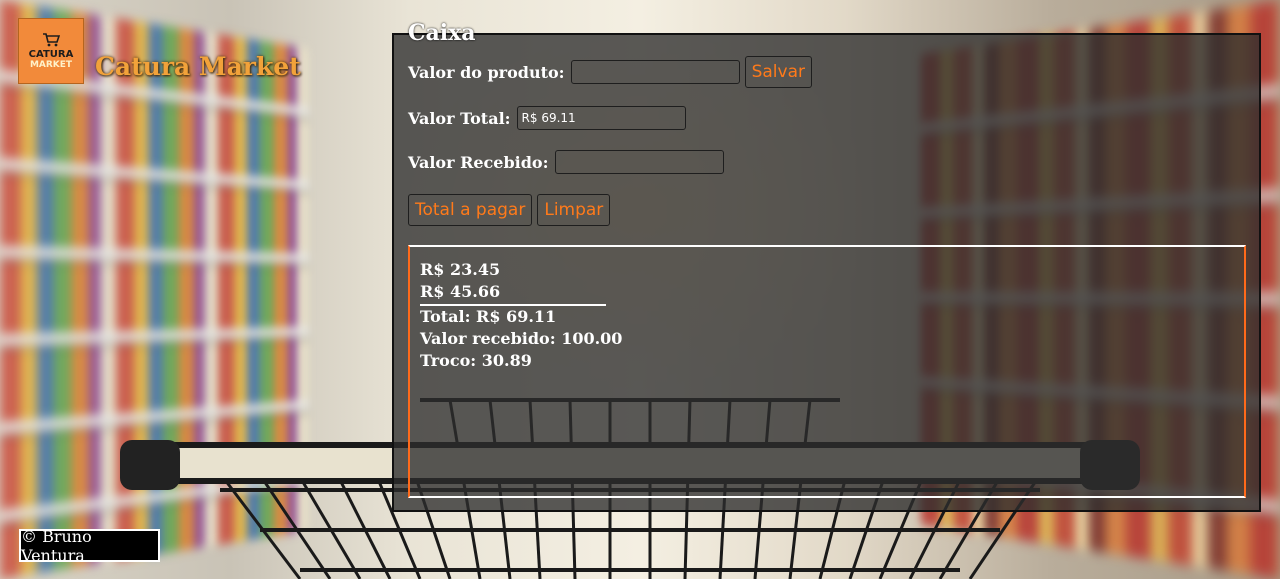 This screenshot has width=1280, height=579. Describe the element at coordinates (51, 64) in the screenshot. I see `logo-text-line2: MARKET` at that location.